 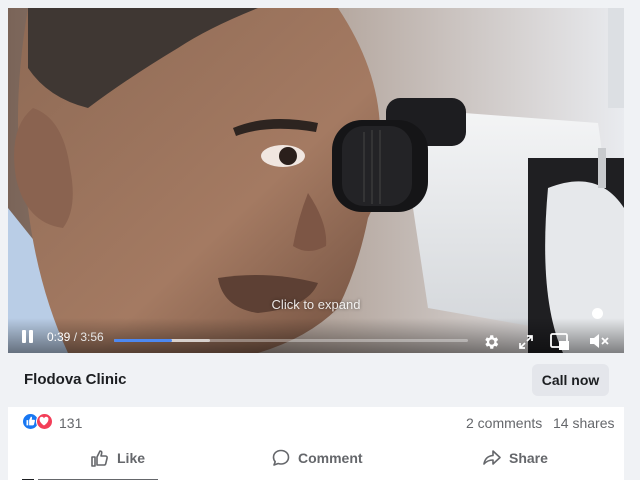 I want to click on share-button: Share, so click(x=515, y=458).